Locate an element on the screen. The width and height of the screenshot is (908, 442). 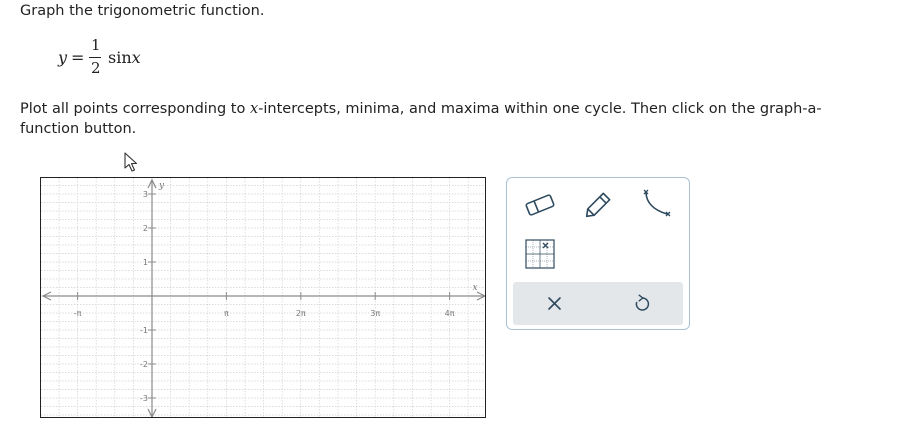
y-tick-label: -3 is located at coordinates (144, 398).